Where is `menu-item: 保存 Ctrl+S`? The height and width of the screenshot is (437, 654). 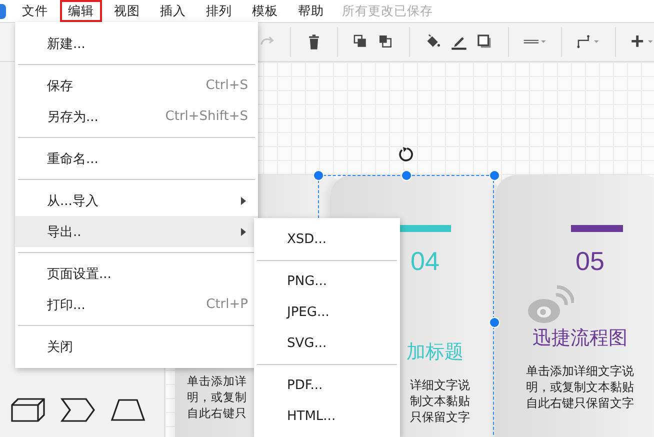 menu-item: 保存 Ctrl+S is located at coordinates (136, 85).